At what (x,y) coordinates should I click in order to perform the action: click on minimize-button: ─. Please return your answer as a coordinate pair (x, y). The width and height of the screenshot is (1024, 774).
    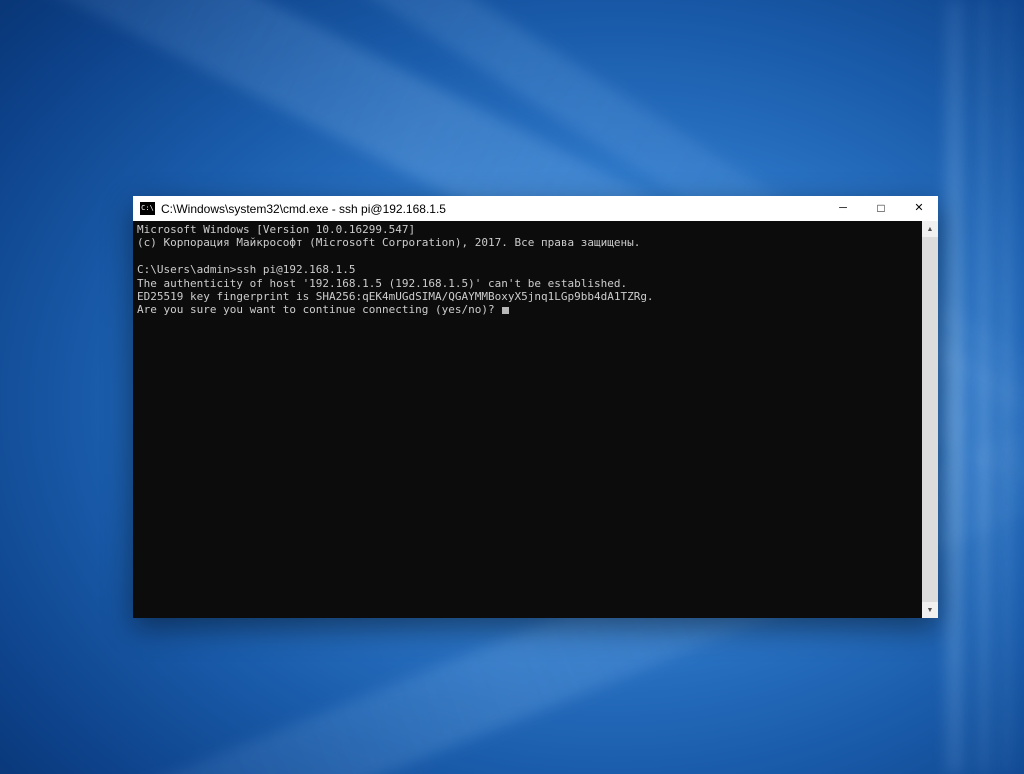
    Looking at the image, I should click on (843, 208).